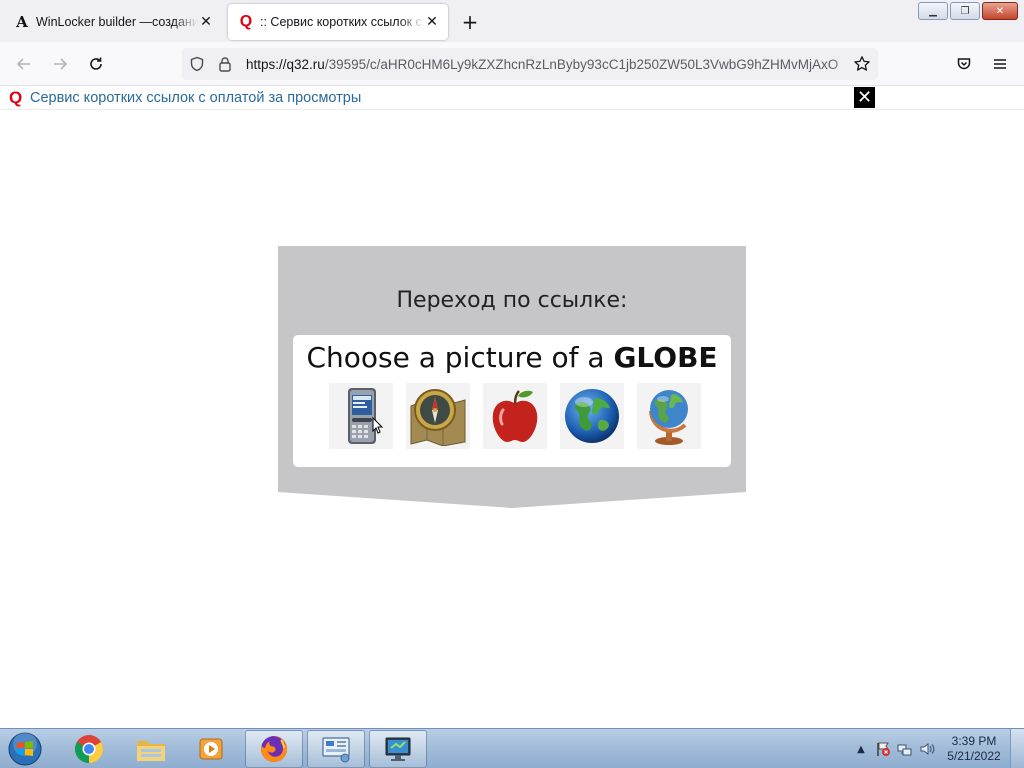  I want to click on windows-orb-icon, so click(25, 749).